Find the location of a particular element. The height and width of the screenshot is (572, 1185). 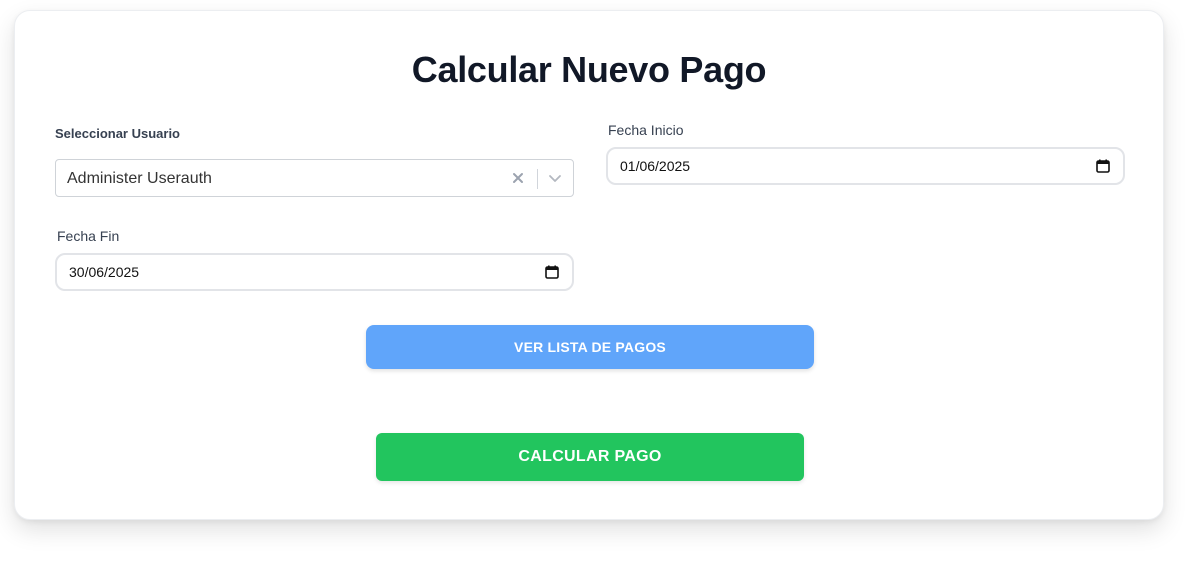

select-separator is located at coordinates (537, 179).